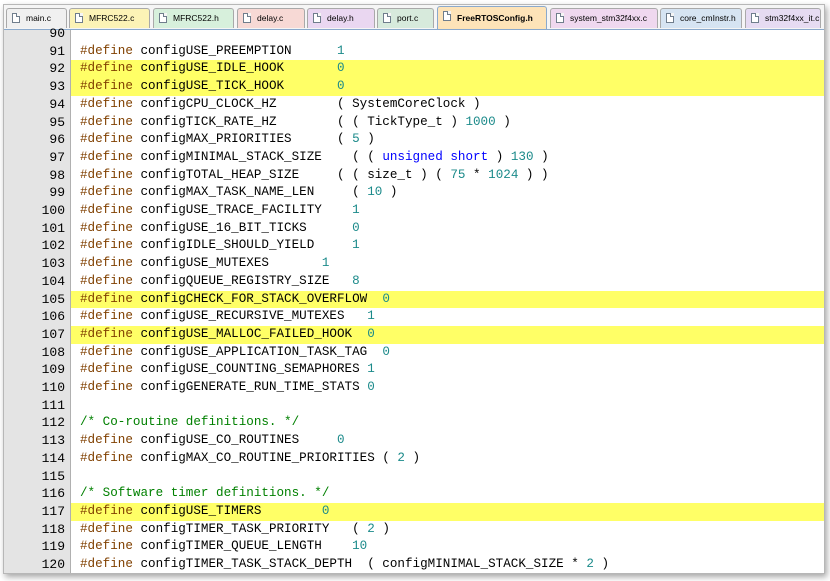 The height and width of the screenshot is (581, 830). I want to click on code-line: 119 #define configTIMER_QUEUE_LENGTH 10, so click(414, 547).